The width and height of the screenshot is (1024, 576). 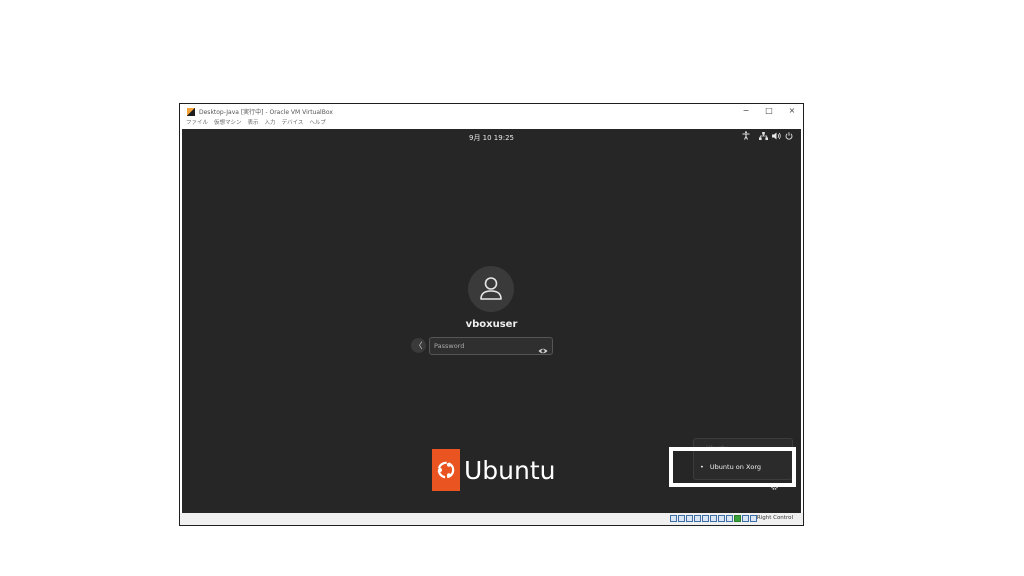 I want to click on password-input, so click(x=491, y=346).